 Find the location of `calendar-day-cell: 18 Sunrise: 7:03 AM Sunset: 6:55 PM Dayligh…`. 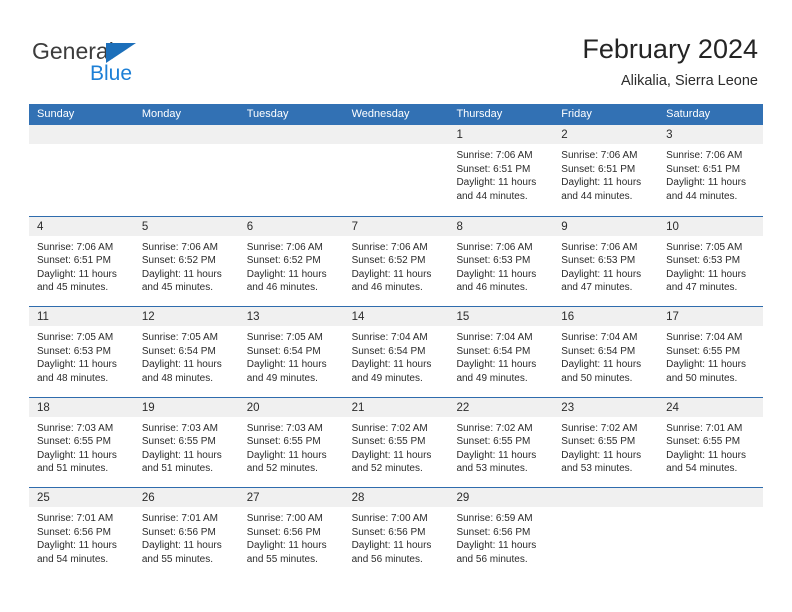

calendar-day-cell: 18 Sunrise: 7:03 AM Sunset: 6:55 PM Dayligh… is located at coordinates (81, 442).